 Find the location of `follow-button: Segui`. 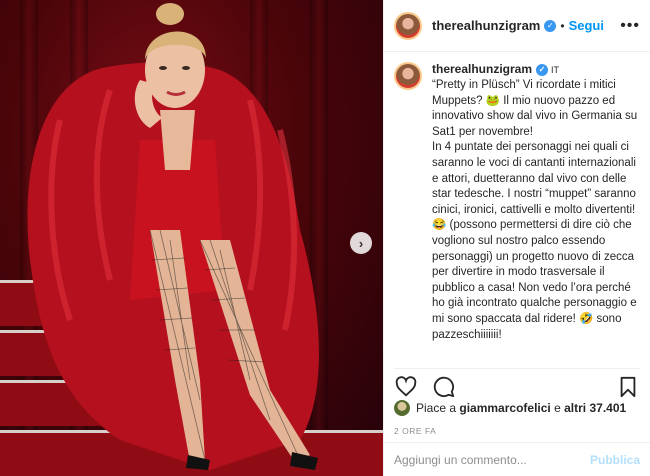

follow-button: Segui is located at coordinates (586, 25).